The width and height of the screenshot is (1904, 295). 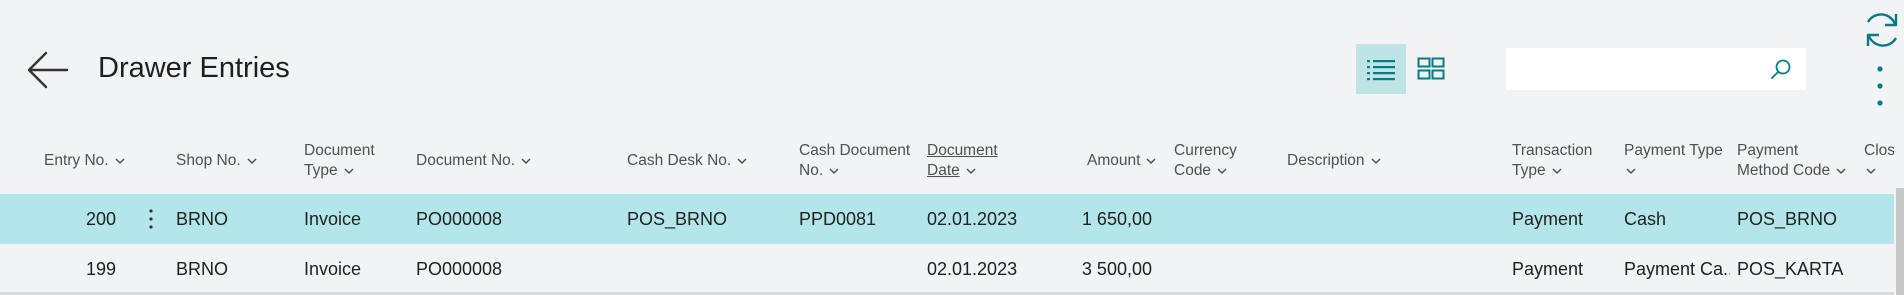 I want to click on cell-cash-document-no: PPD0081, so click(x=859, y=219).